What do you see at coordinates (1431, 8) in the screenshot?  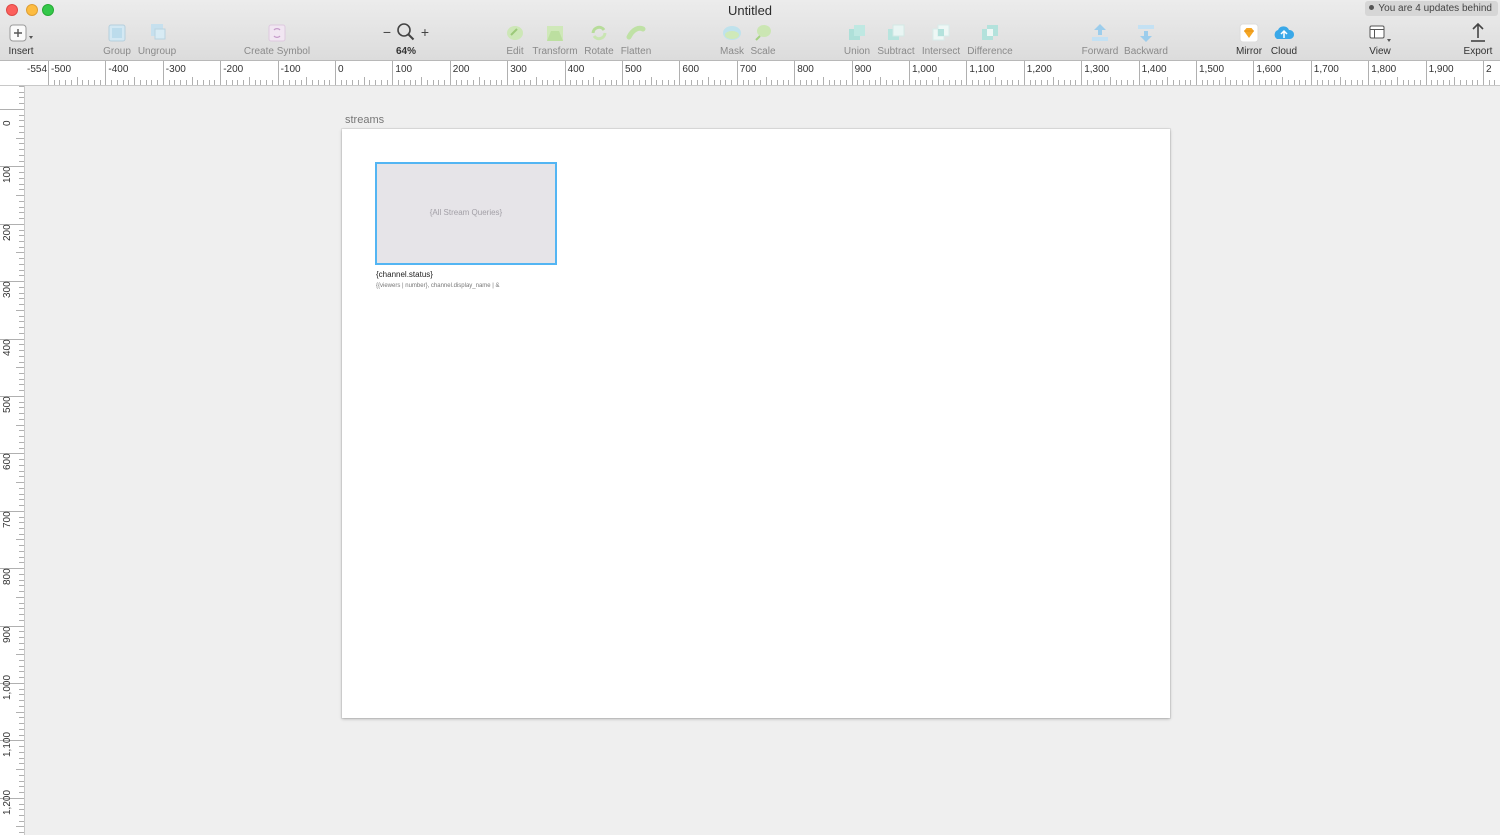 I see `update-notice: You are 4 updates behind` at bounding box center [1431, 8].